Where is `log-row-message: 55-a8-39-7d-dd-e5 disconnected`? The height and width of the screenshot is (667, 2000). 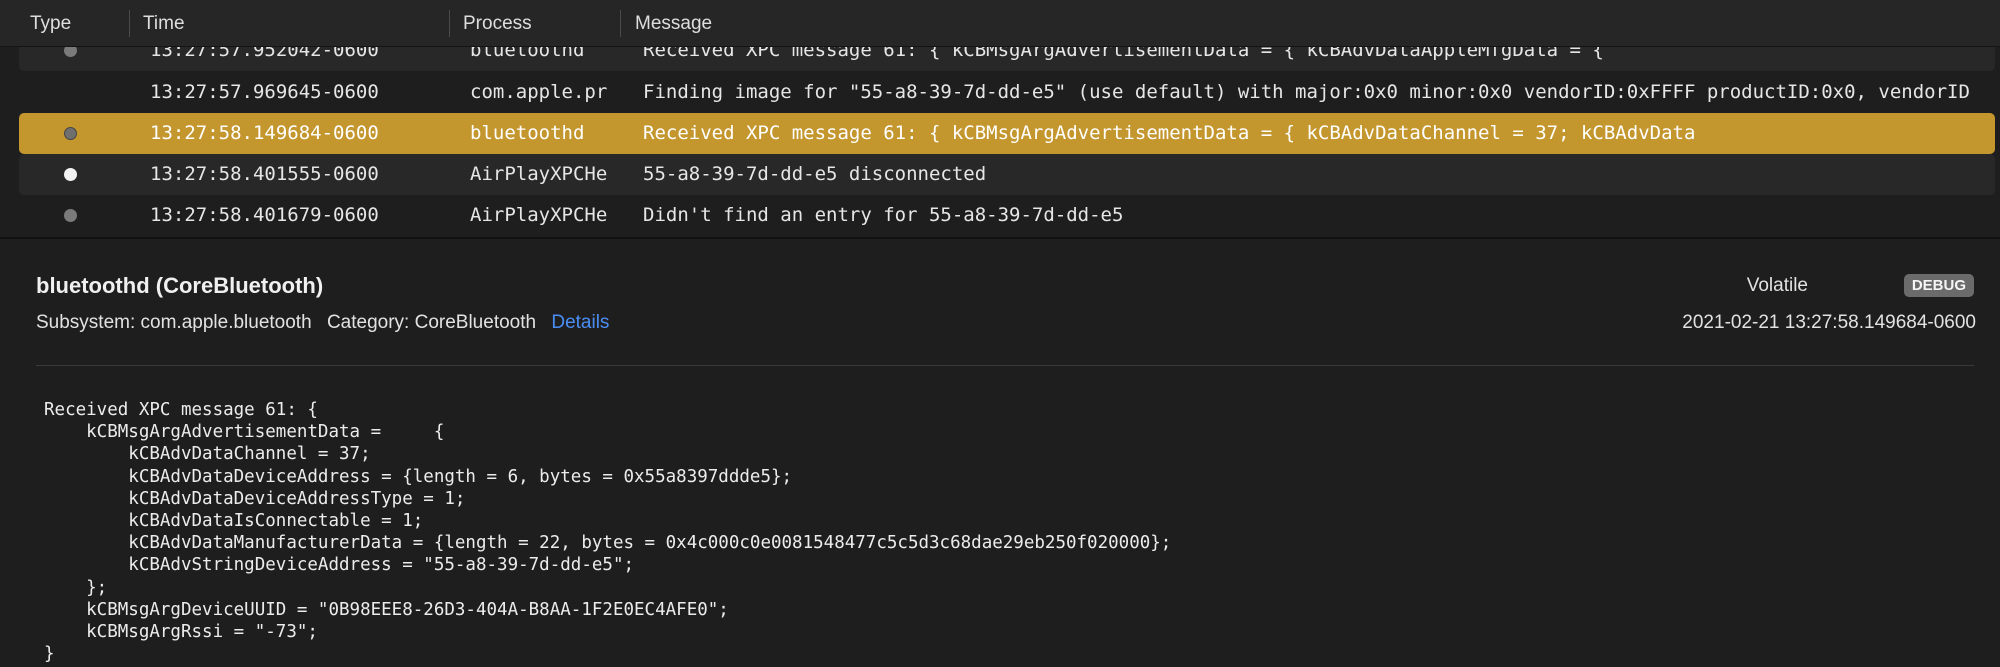 log-row-message: 55-a8-39-7d-dd-e5 disconnected is located at coordinates (815, 174).